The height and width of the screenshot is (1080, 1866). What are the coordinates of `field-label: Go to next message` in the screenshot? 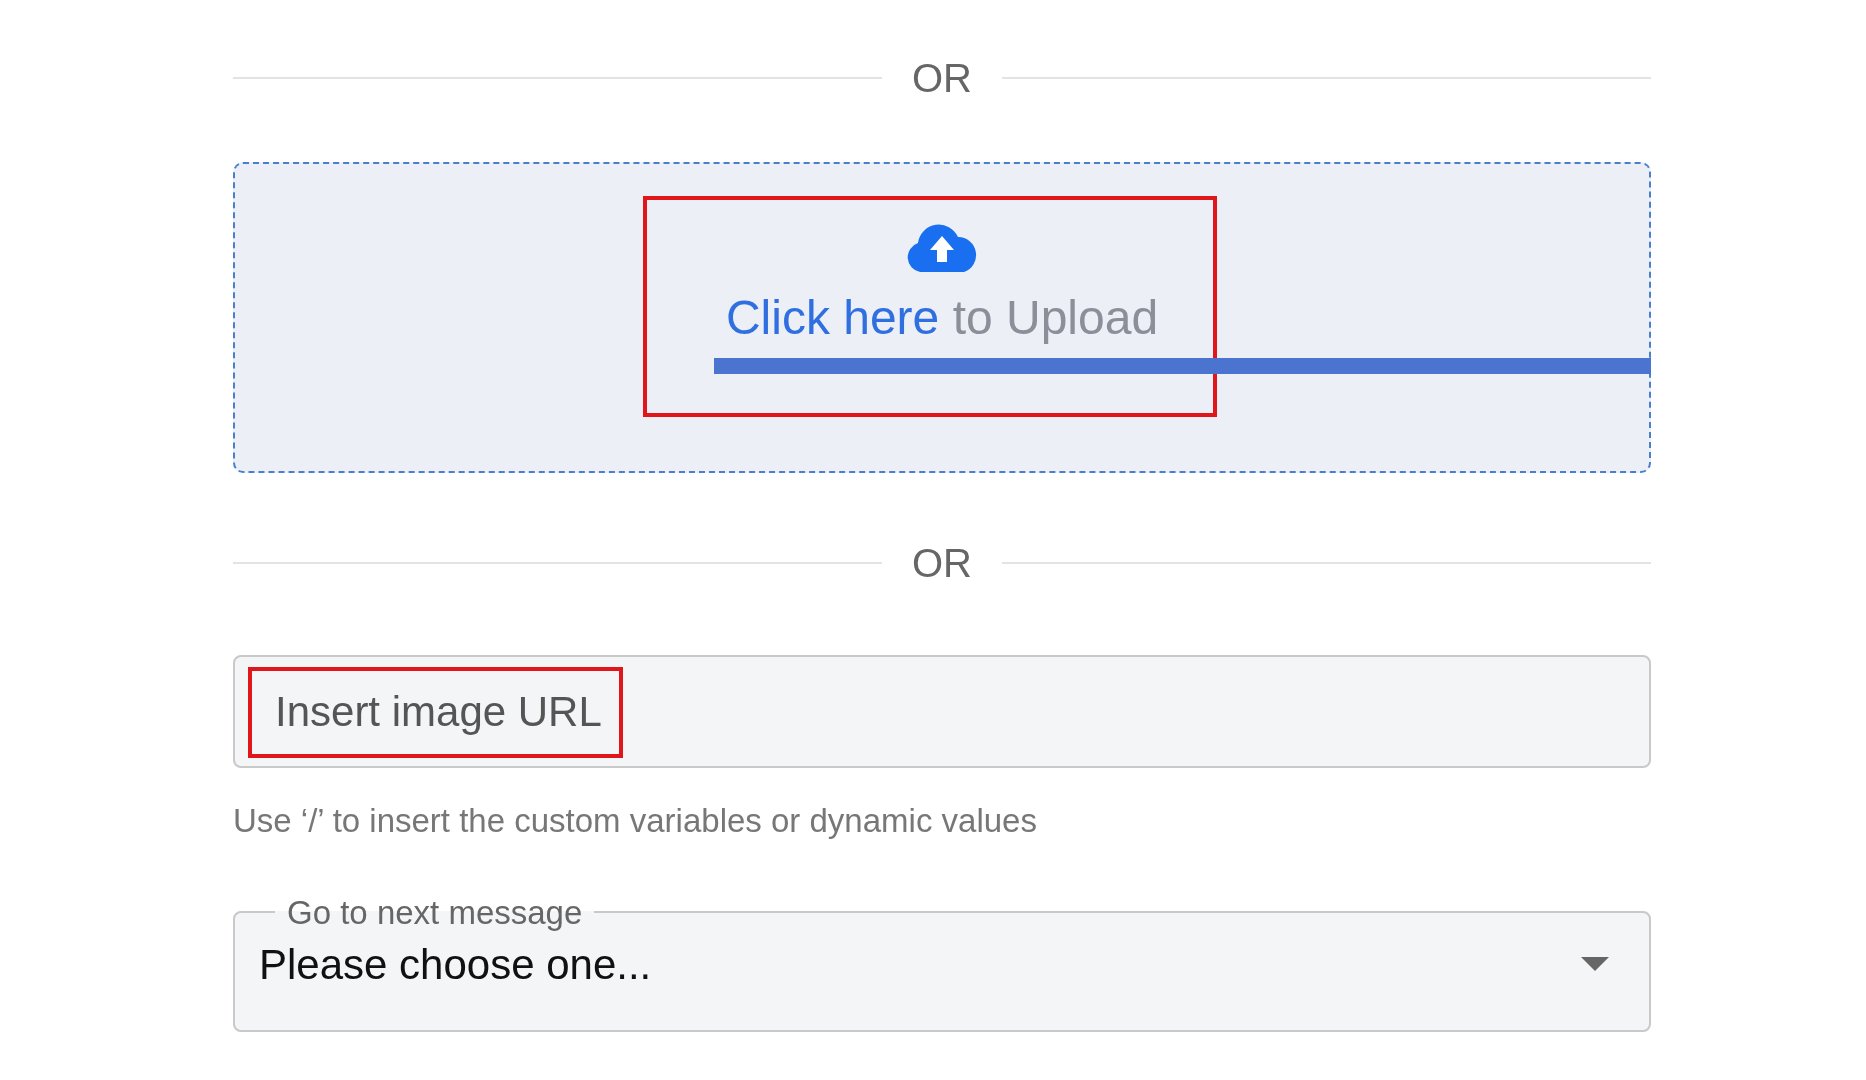 It's located at (435, 912).